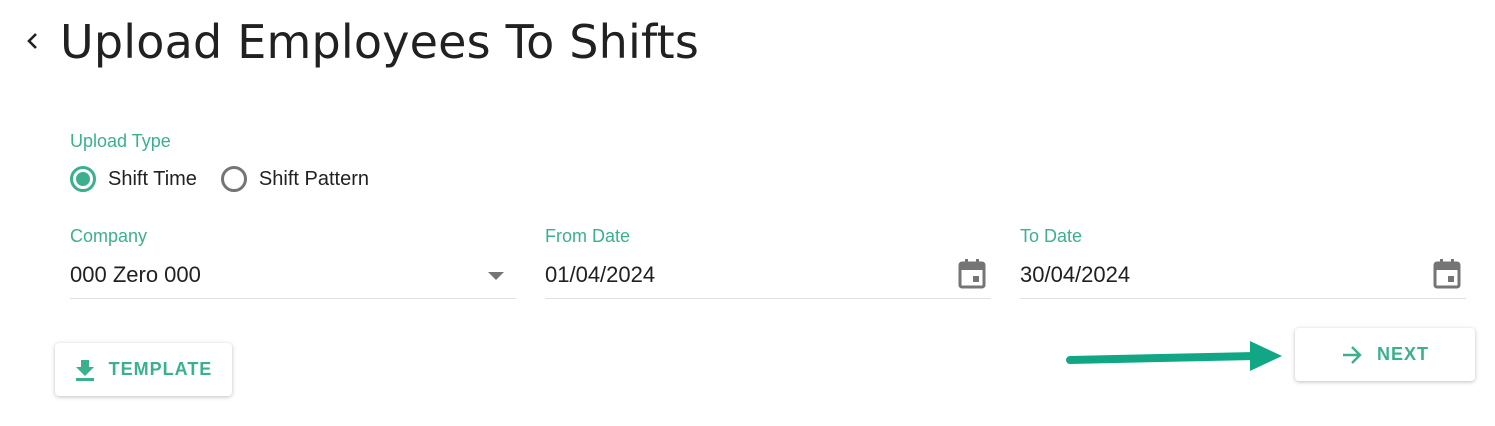 The height and width of the screenshot is (426, 1495). I want to click on to-date-value: 30/04/2024, so click(1075, 275).